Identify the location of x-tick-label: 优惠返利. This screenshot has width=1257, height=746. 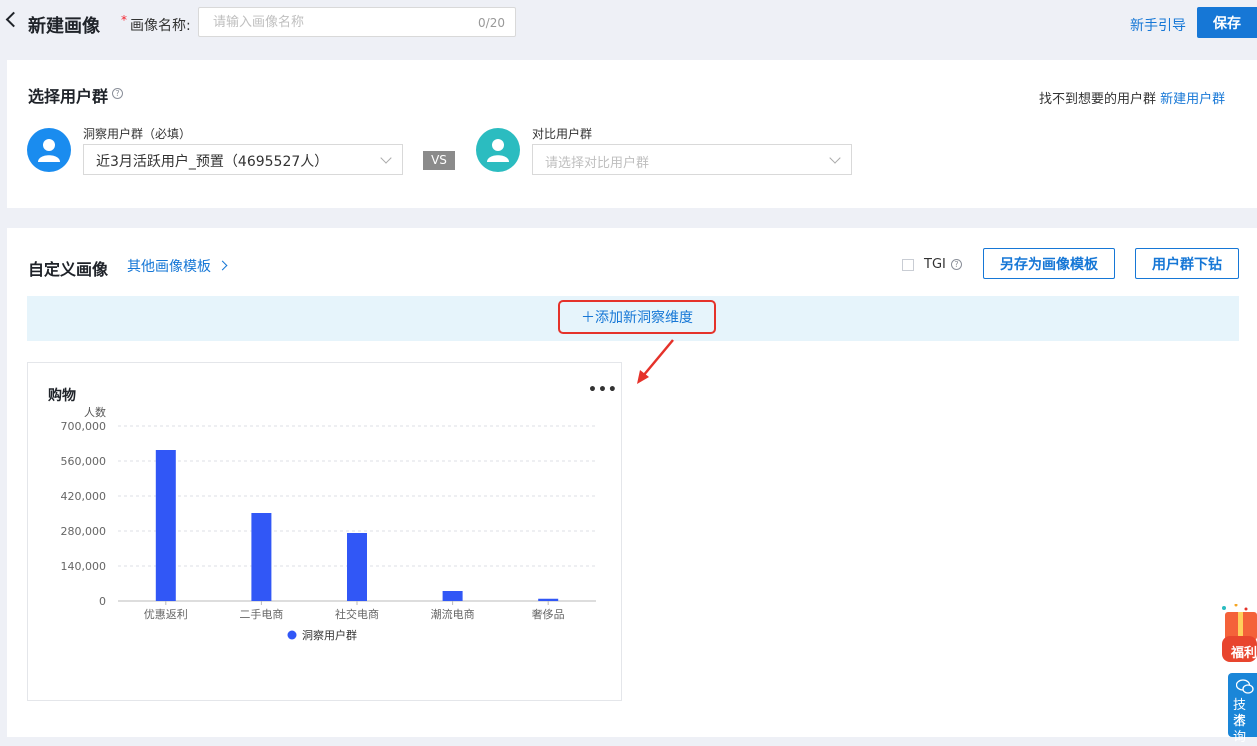
(166, 614).